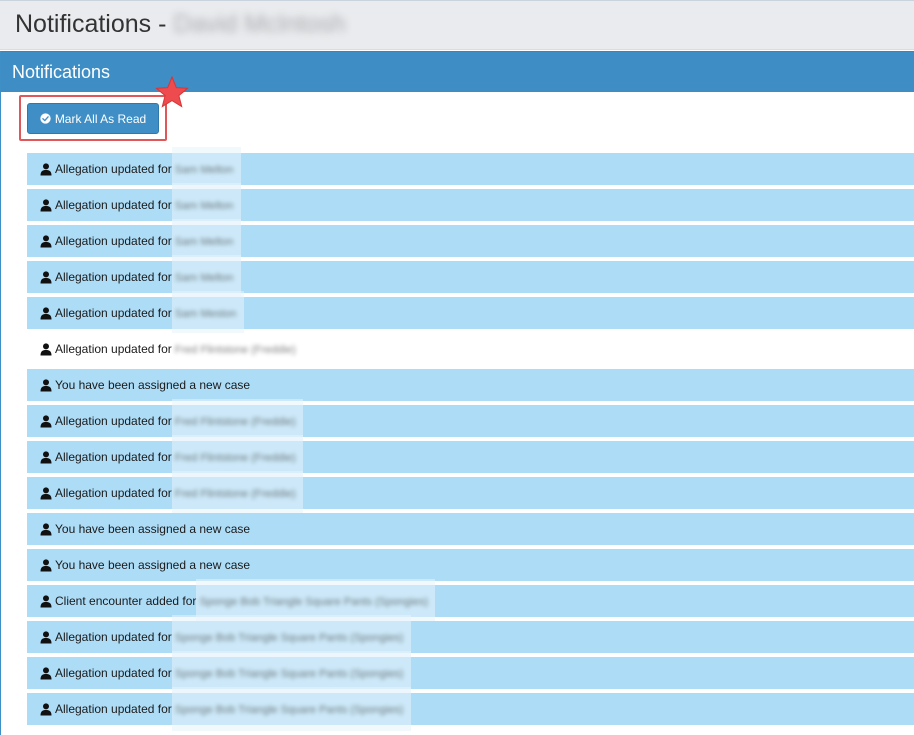  I want to click on page-title: Notifications - David McIntosh, so click(180, 24).